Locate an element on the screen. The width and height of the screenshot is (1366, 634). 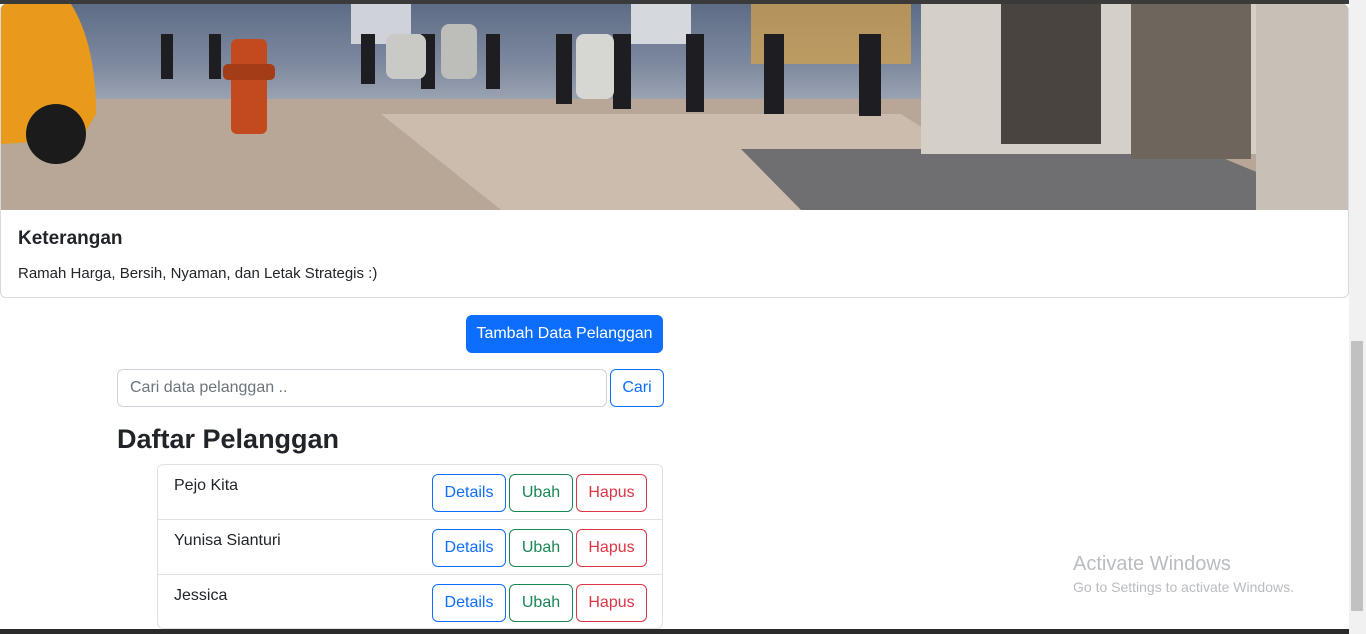
vertical-scrollbar is located at coordinates (1357, 317).